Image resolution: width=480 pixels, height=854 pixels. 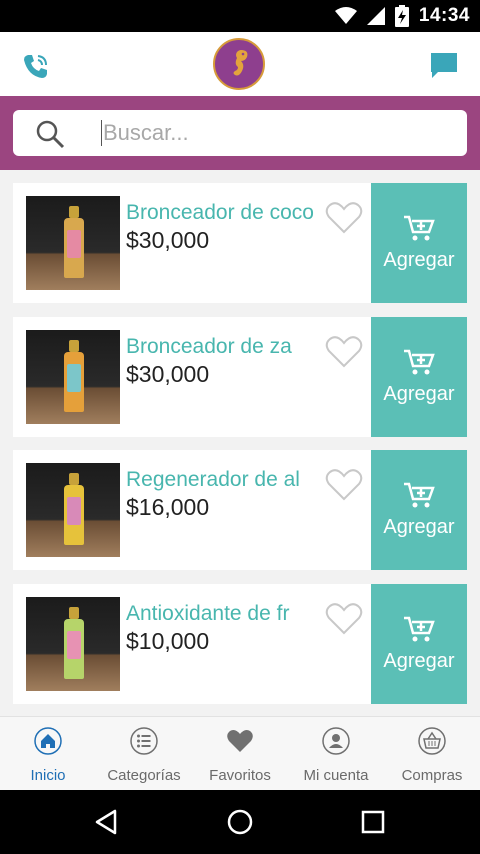 I want to click on app-bar, so click(x=240, y=64).